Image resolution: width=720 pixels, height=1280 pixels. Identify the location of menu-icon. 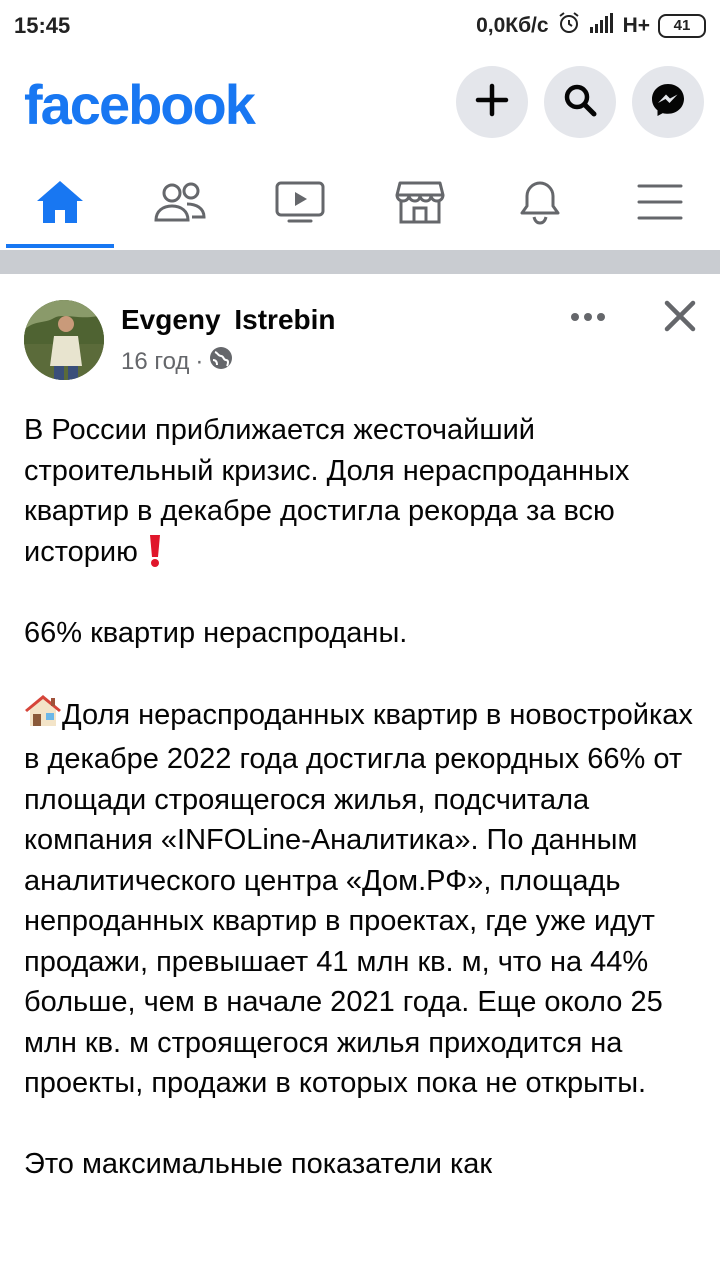
(660, 204).